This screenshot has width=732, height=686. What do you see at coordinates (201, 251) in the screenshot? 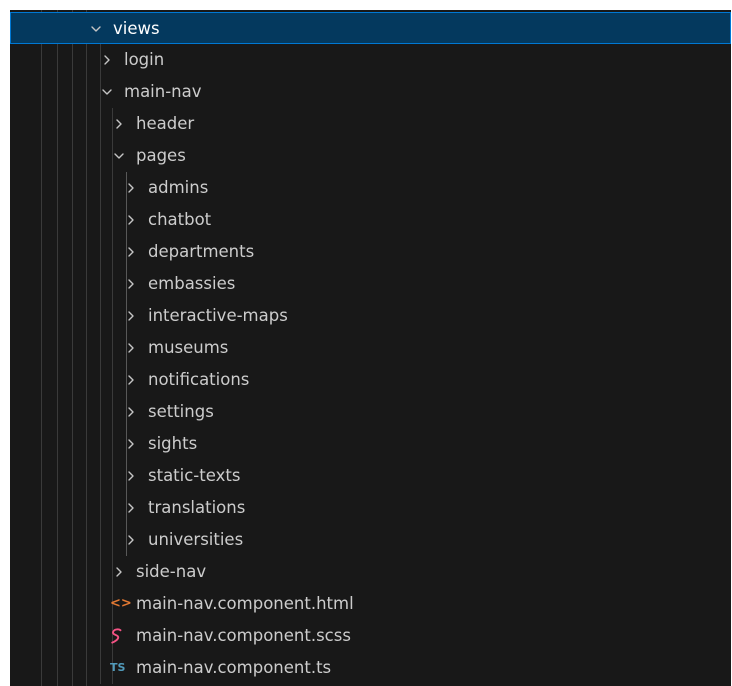
I see `folder-name: departments` at bounding box center [201, 251].